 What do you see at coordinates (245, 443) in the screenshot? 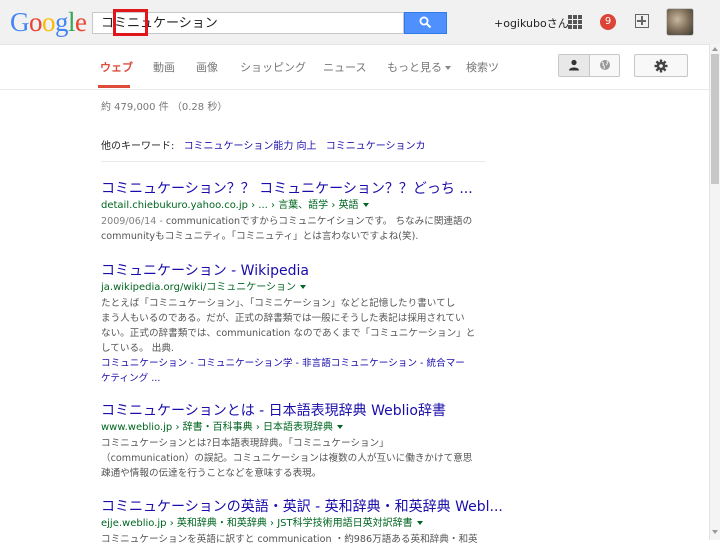
I see `snippet-line: コミニュケーションとは?日本語表現辞典。「コミニュケーション」` at bounding box center [245, 443].